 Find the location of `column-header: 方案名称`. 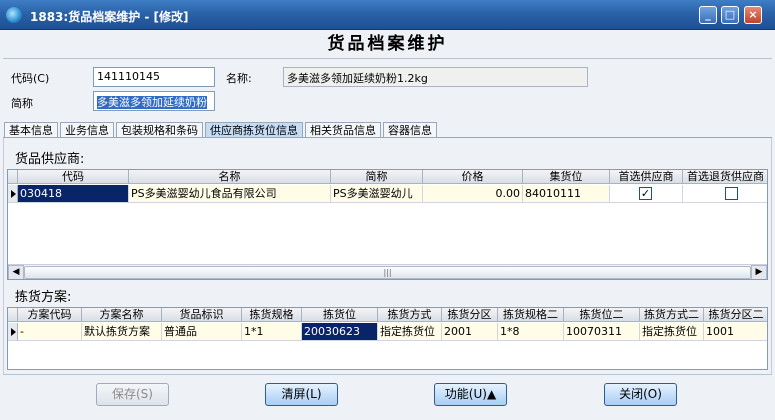

column-header: 方案名称 is located at coordinates (122, 315).